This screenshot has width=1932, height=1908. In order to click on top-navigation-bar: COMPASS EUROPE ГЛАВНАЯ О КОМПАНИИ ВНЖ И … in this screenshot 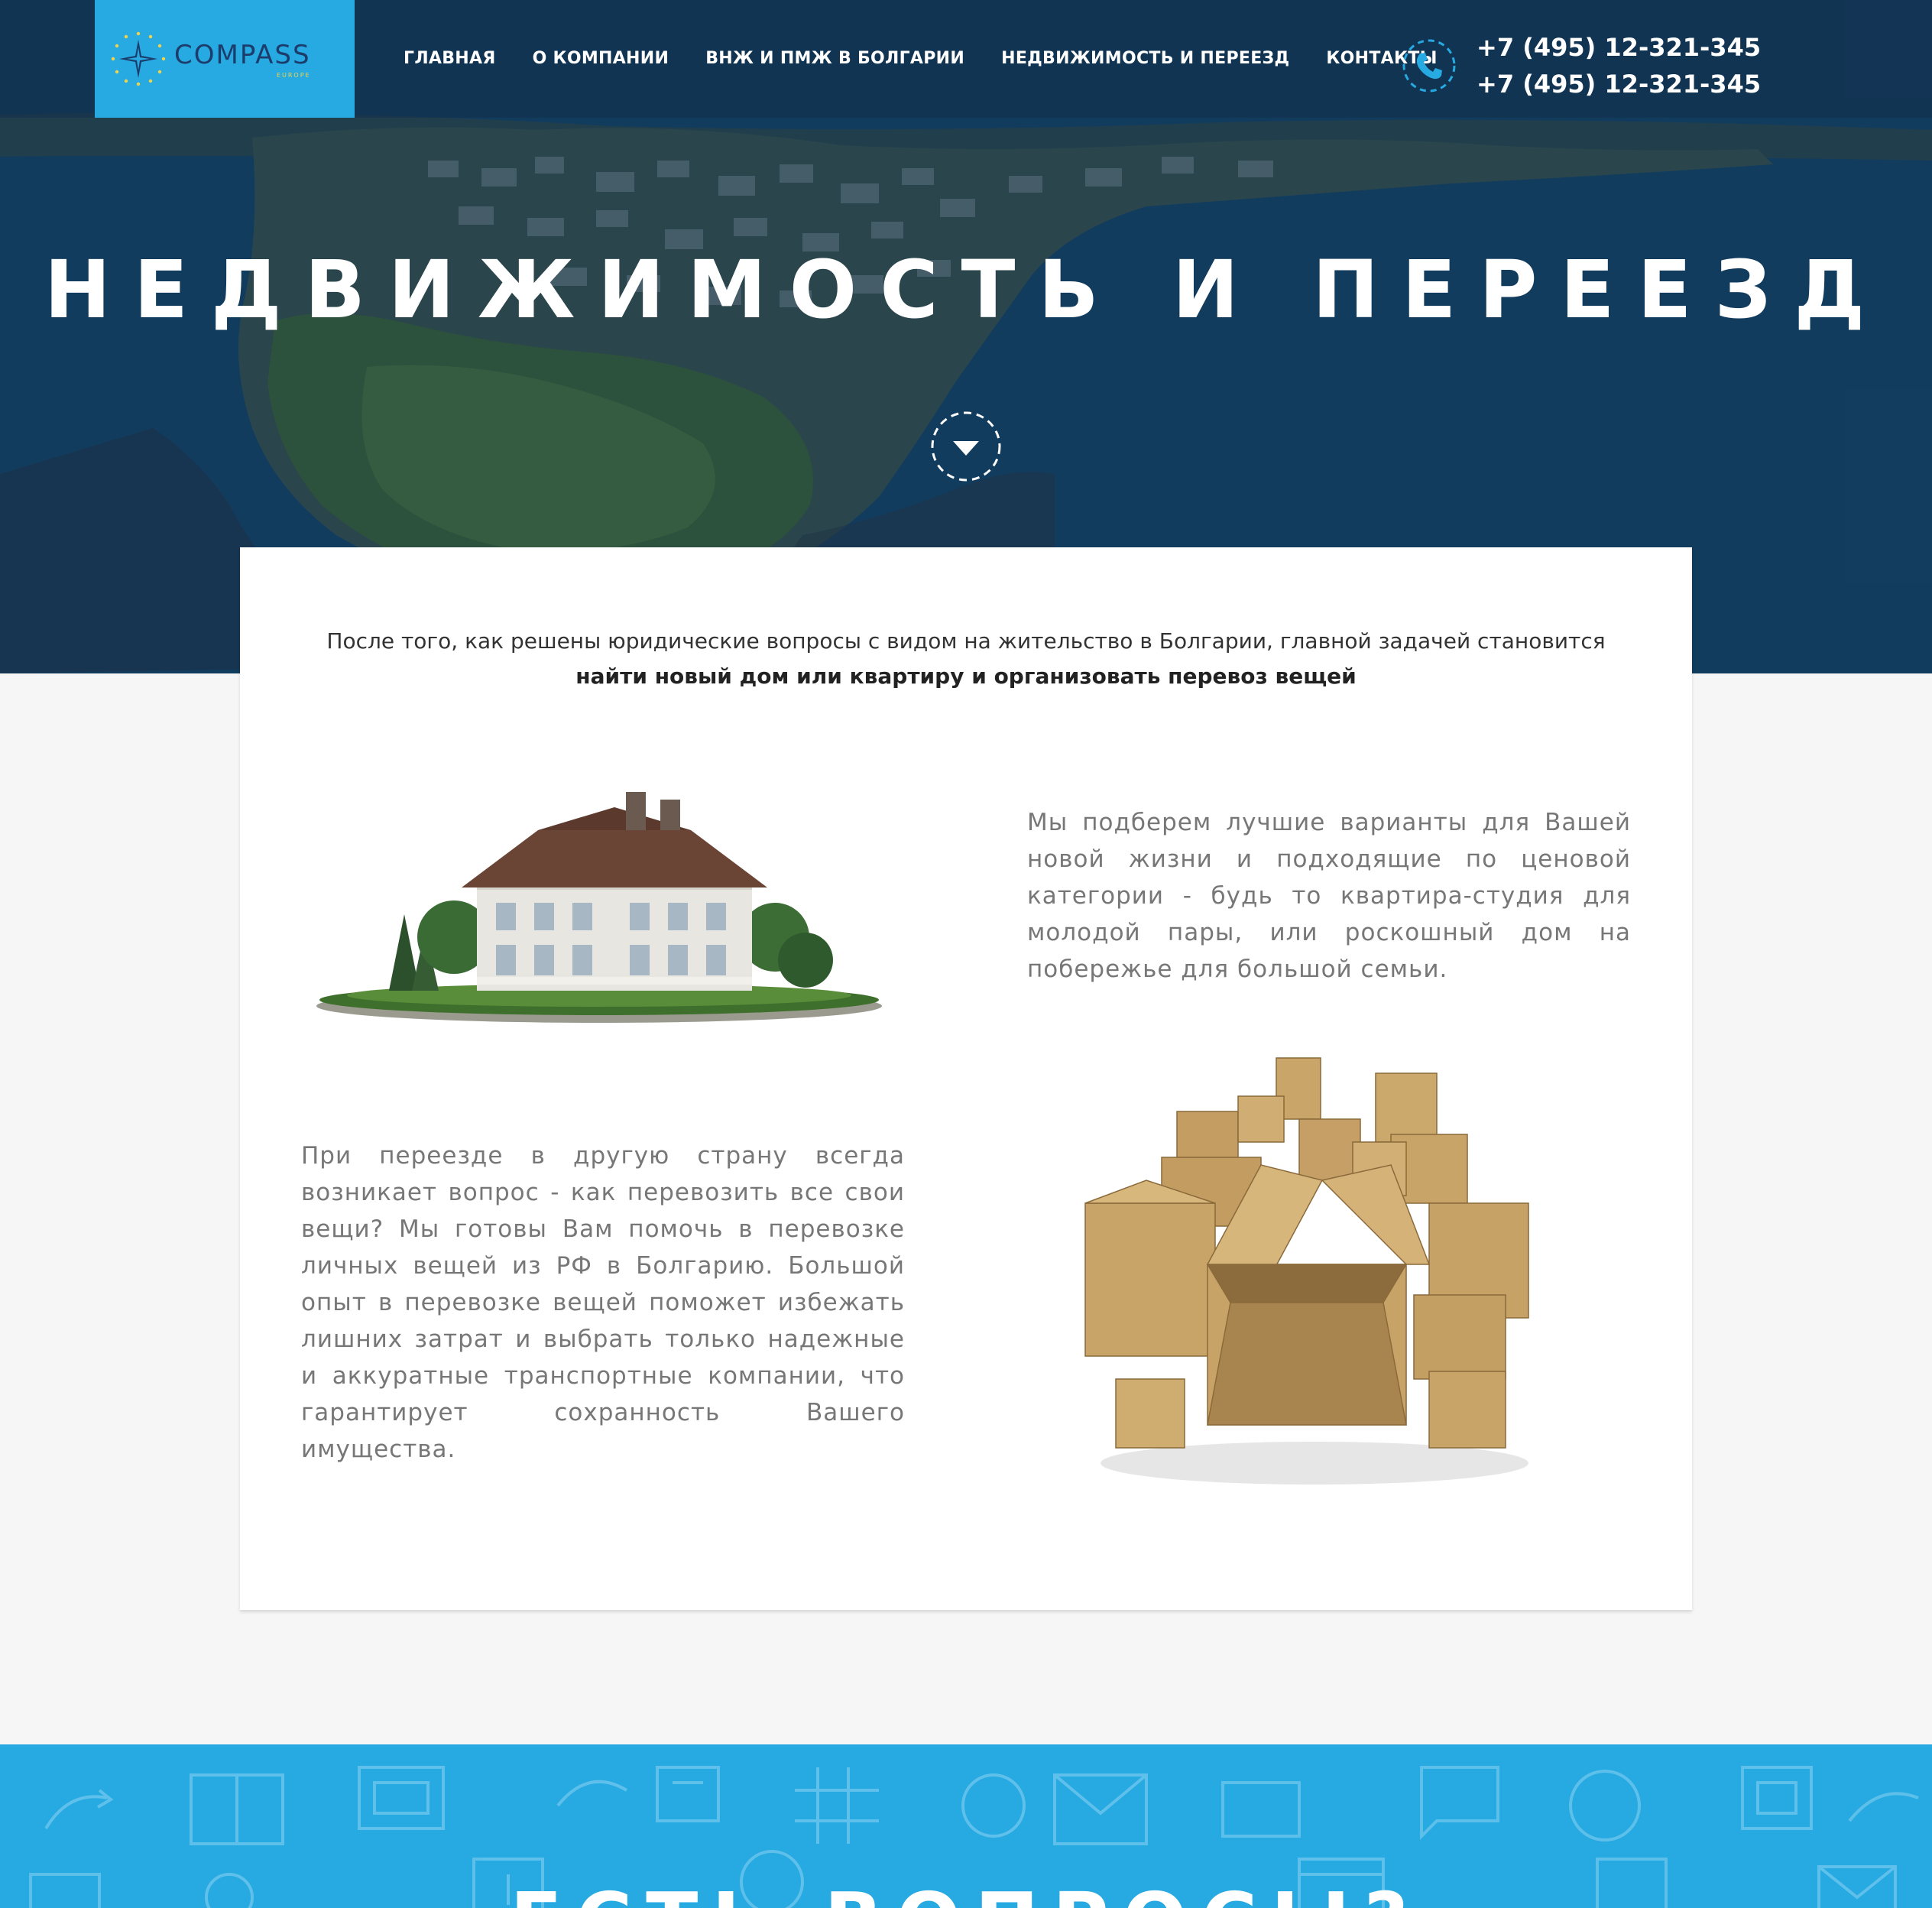, I will do `click(966, 59)`.